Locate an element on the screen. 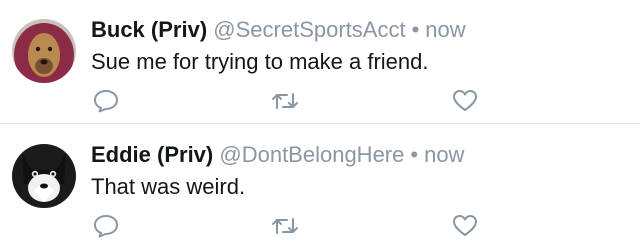 The width and height of the screenshot is (640, 249). user-name: Eddie (Priv) is located at coordinates (152, 154).